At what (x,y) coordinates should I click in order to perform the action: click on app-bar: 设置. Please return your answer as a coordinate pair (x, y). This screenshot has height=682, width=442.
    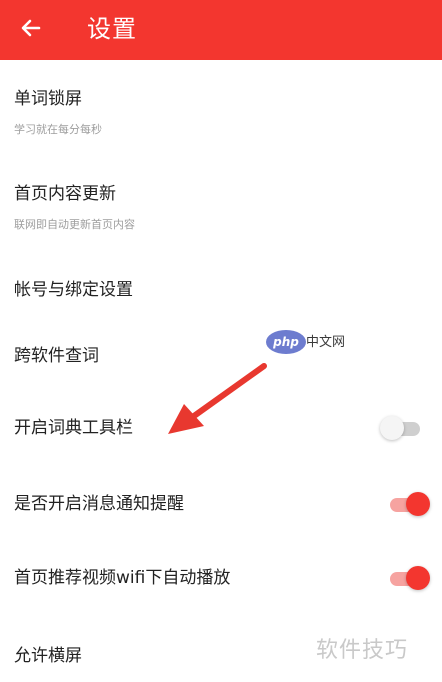
    Looking at the image, I should click on (221, 30).